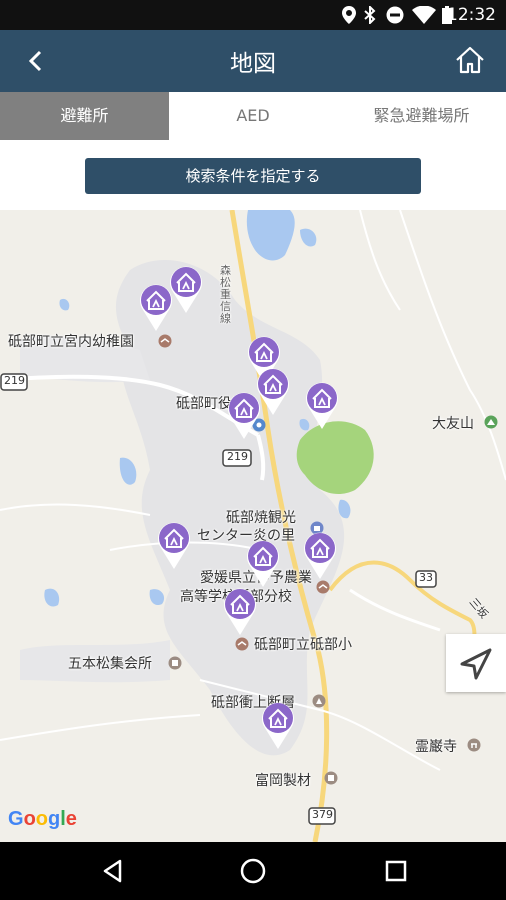  What do you see at coordinates (470, 60) in the screenshot?
I see `home-icon` at bounding box center [470, 60].